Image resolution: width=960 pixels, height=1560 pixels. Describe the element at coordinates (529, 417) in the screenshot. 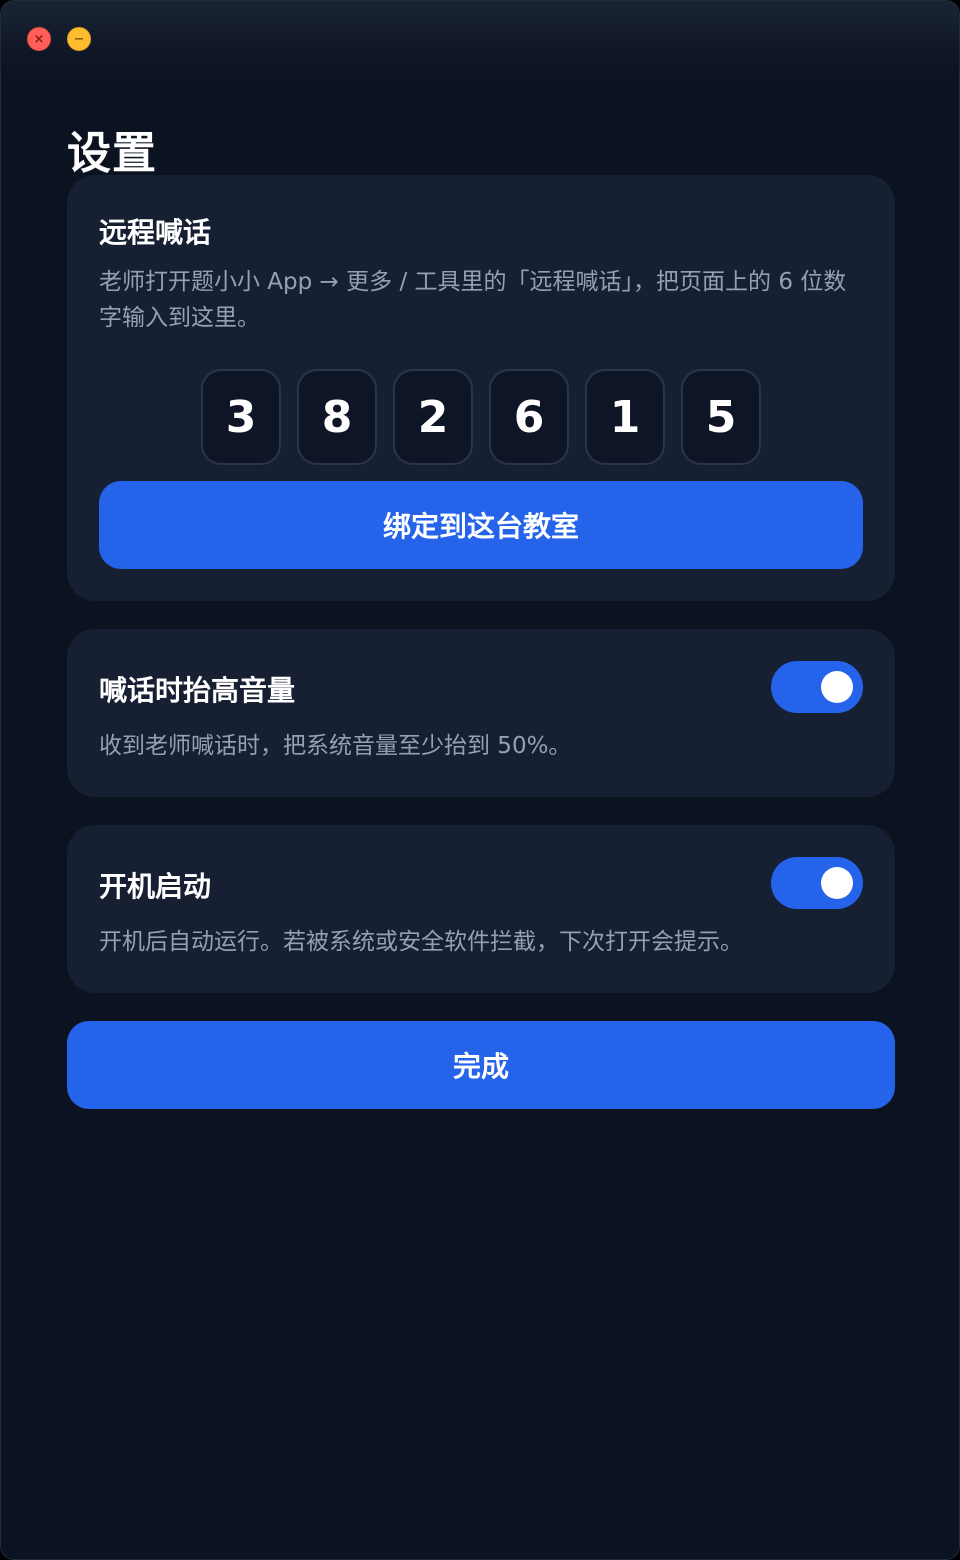

I see `code-digit-input: 6` at that location.